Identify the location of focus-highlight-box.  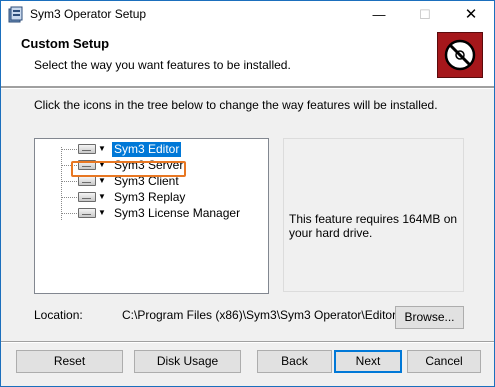
(128, 169).